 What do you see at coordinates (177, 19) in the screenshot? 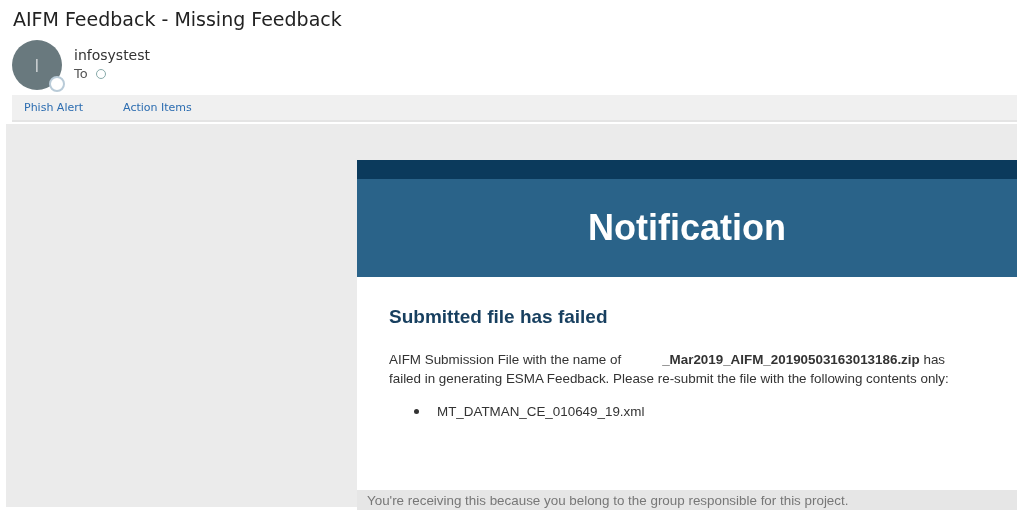
I see `email-subject: AIFM Feedback - Missing Feedback` at bounding box center [177, 19].